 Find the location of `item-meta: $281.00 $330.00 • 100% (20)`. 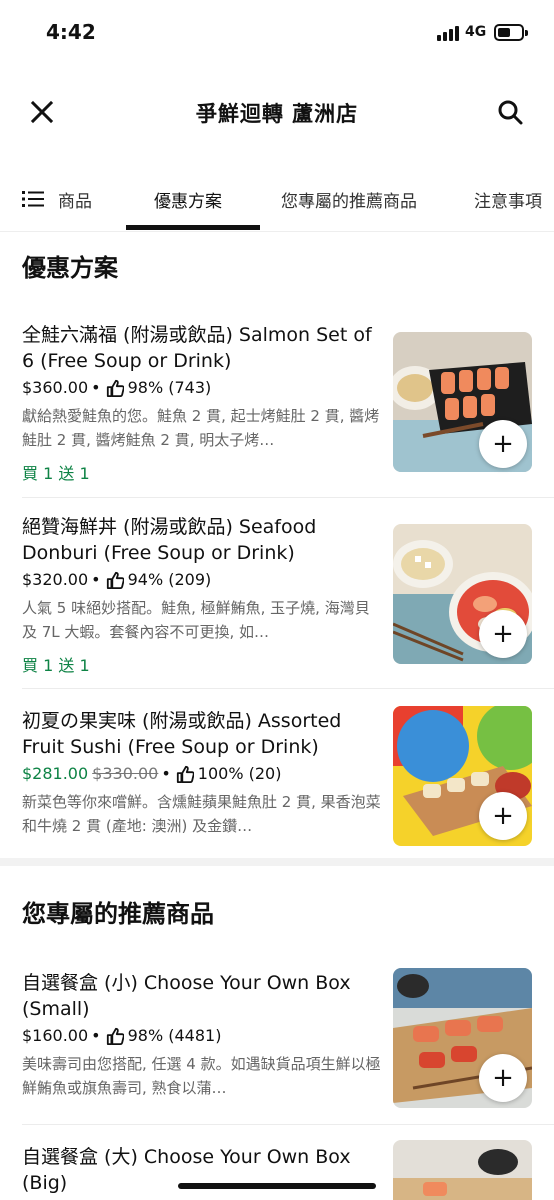

item-meta: $281.00 $330.00 • 100% (20) is located at coordinates (152, 773).